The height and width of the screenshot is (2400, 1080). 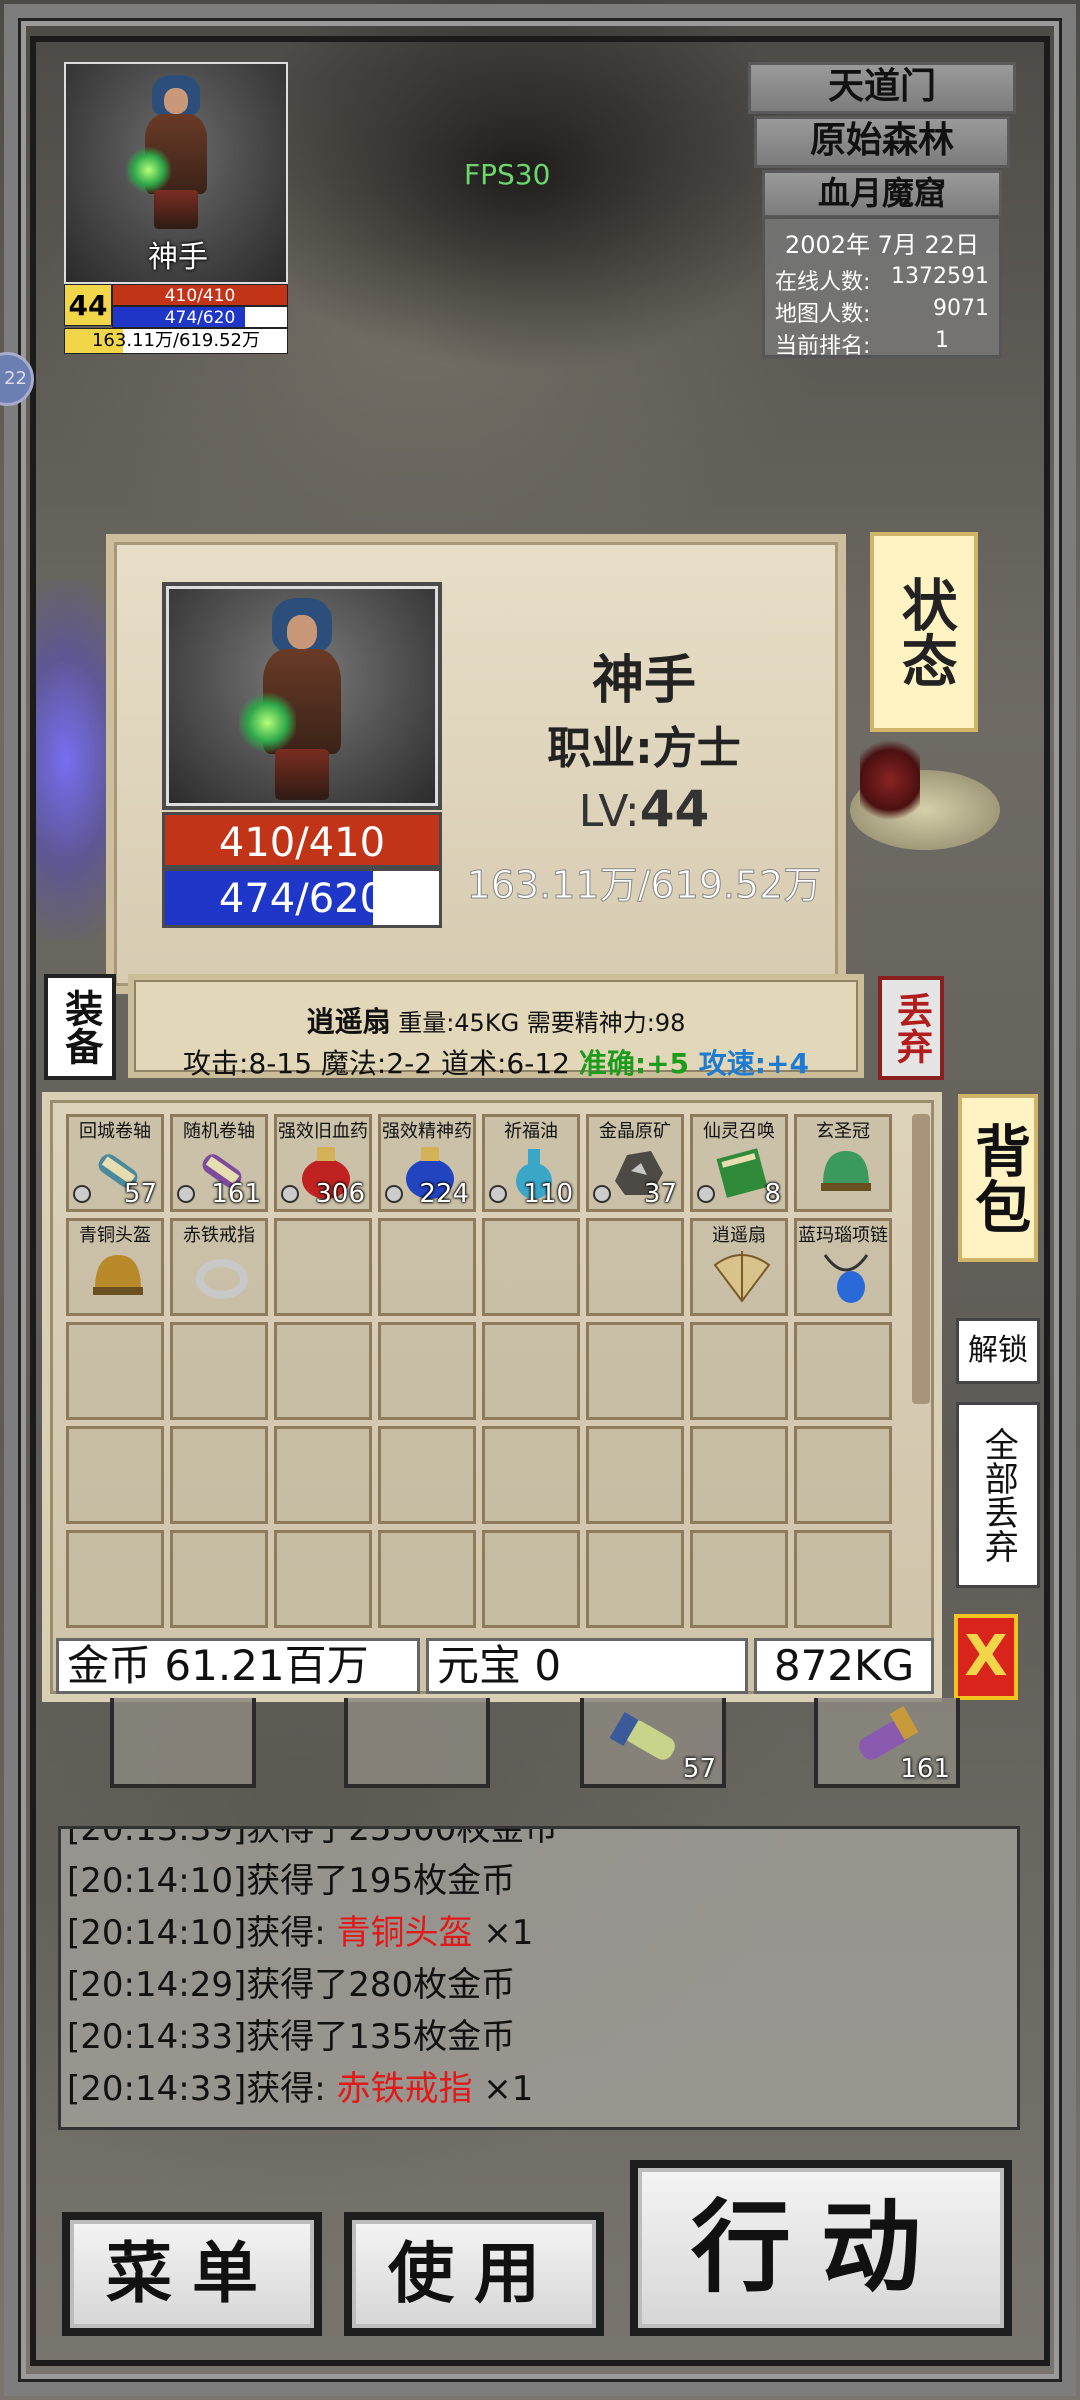 What do you see at coordinates (496, 1062) in the screenshot?
I see `tooltip-line-2: 攻击:8-15 魔法:2-2 道术:6-12 准确:+5 攻速:+4` at bounding box center [496, 1062].